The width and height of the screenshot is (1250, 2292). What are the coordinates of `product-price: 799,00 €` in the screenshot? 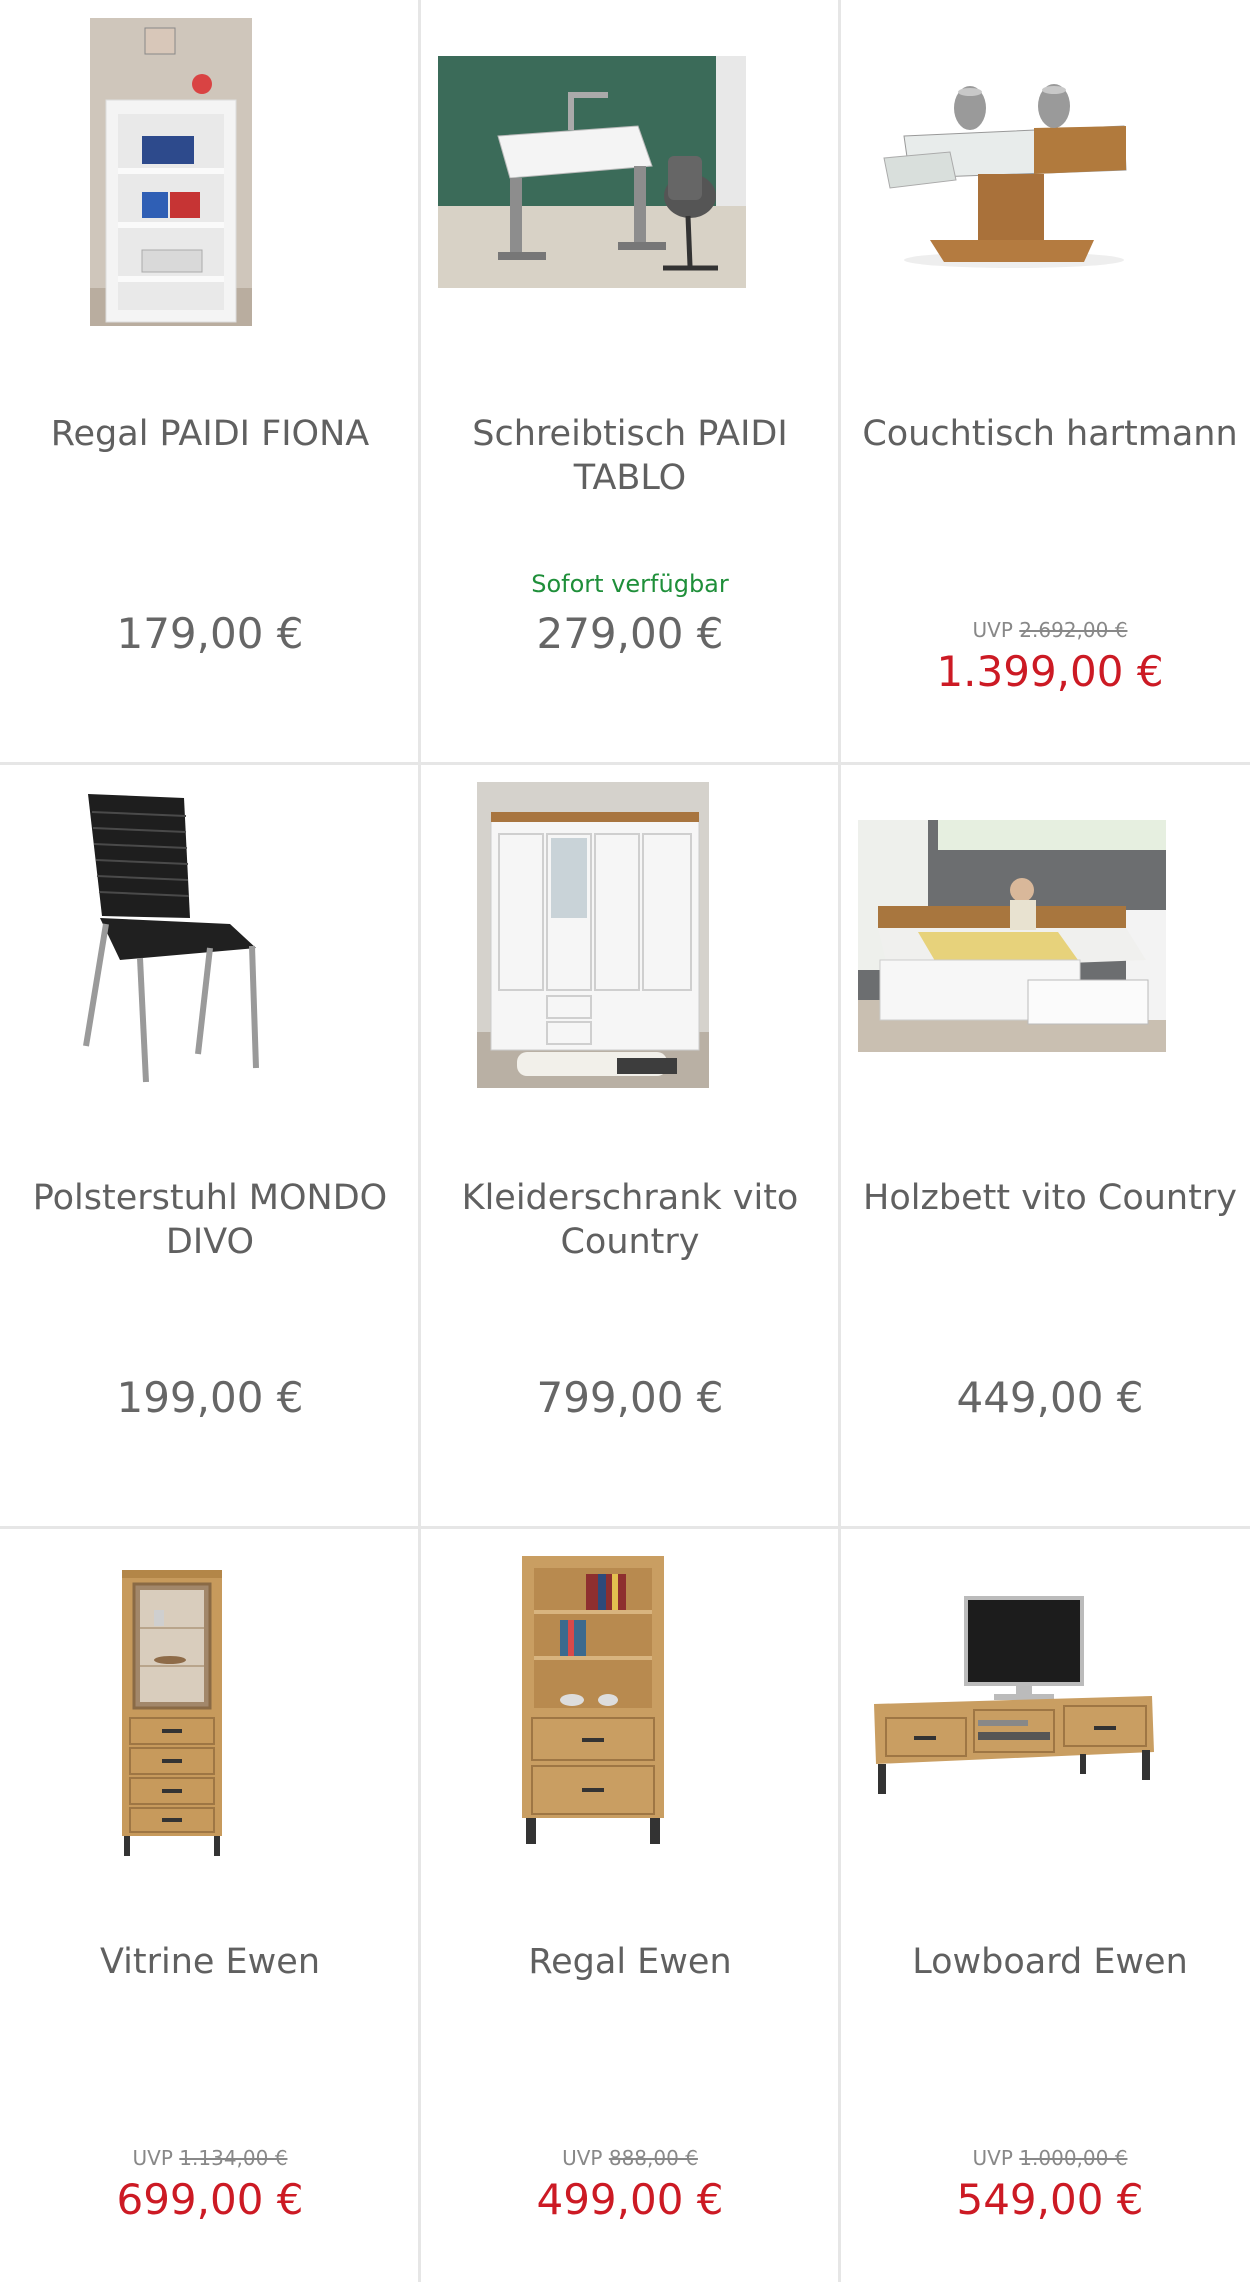 It's located at (630, 1397).